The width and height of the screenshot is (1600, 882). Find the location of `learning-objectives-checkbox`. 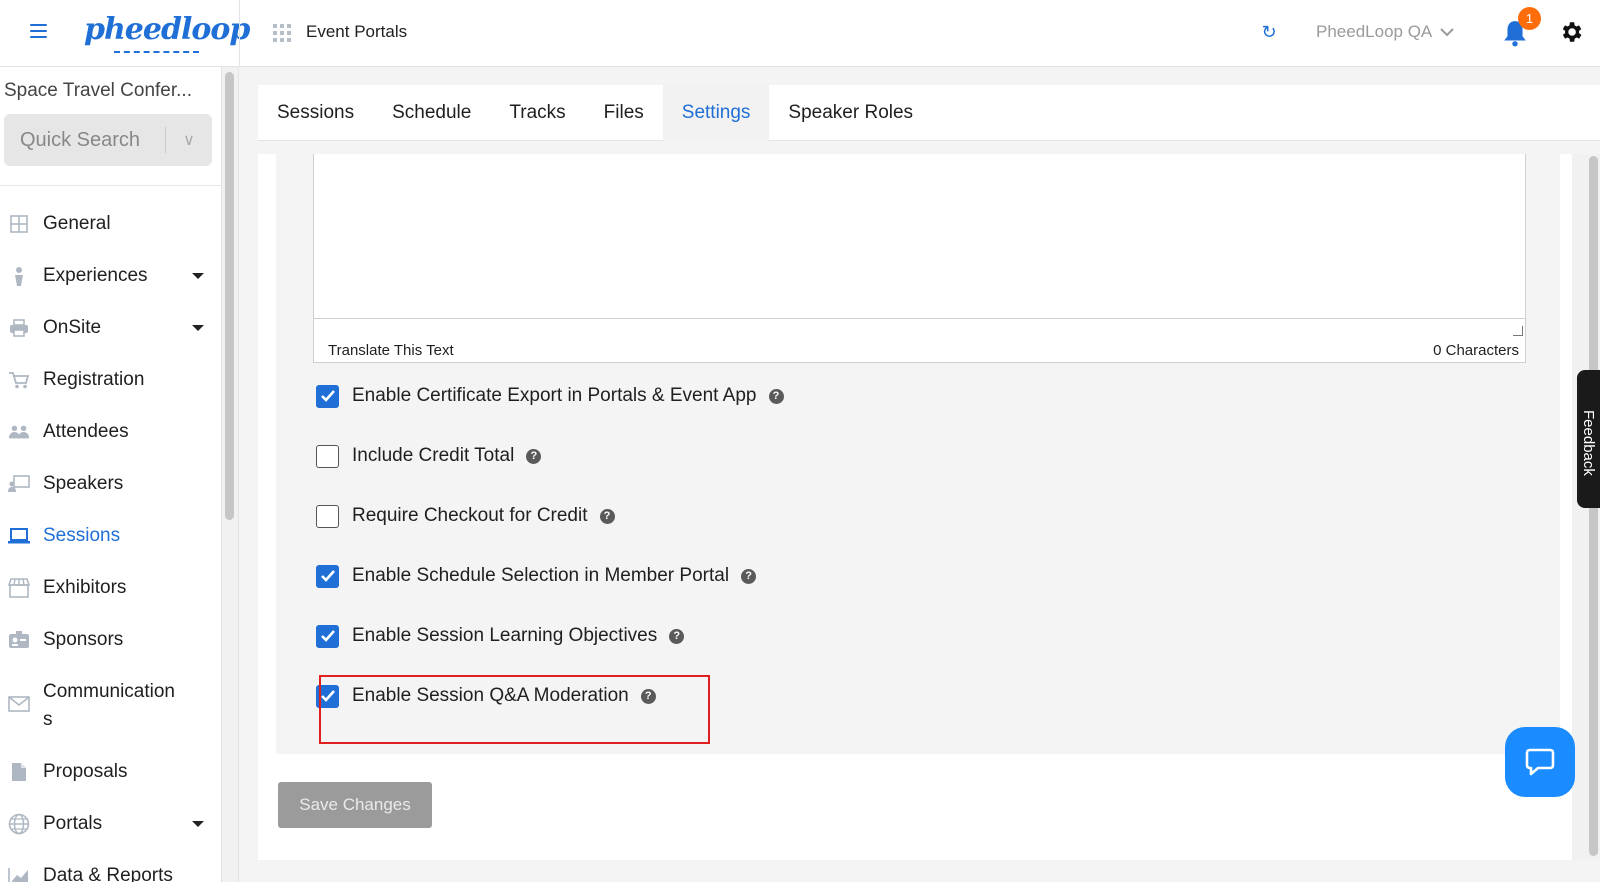

learning-objectives-checkbox is located at coordinates (327, 636).